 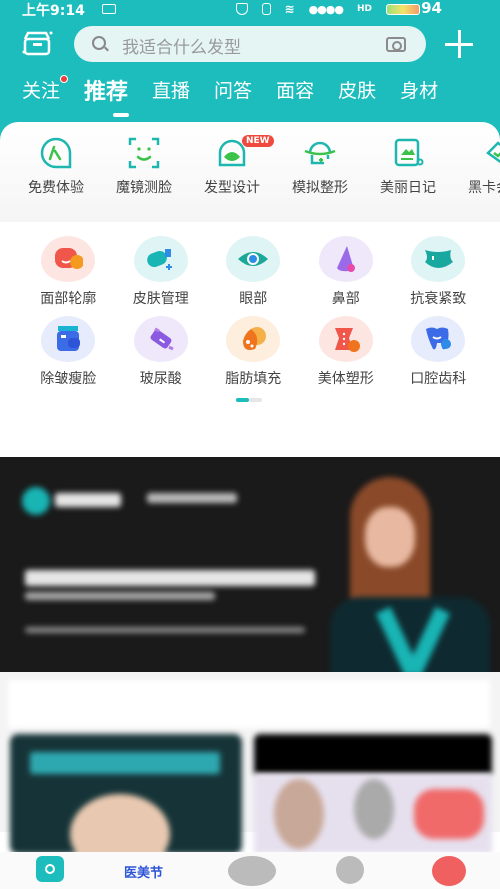 I want to click on top-toolbar: 我适合什么发型, so click(x=250, y=44).